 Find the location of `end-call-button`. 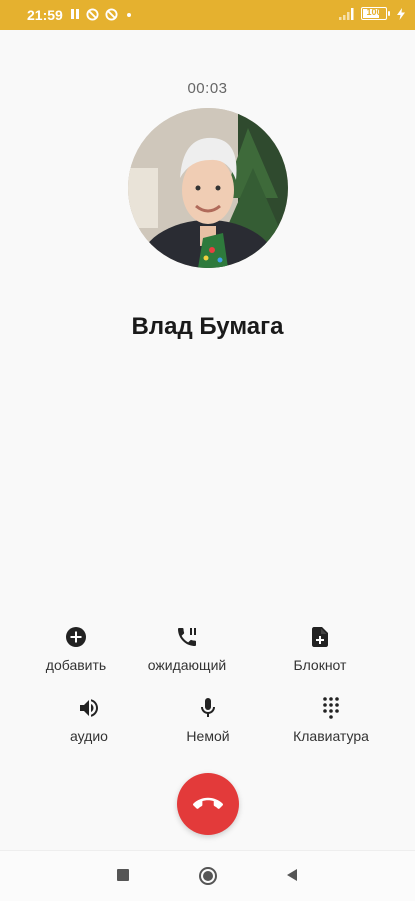

end-call-button is located at coordinates (208, 804).